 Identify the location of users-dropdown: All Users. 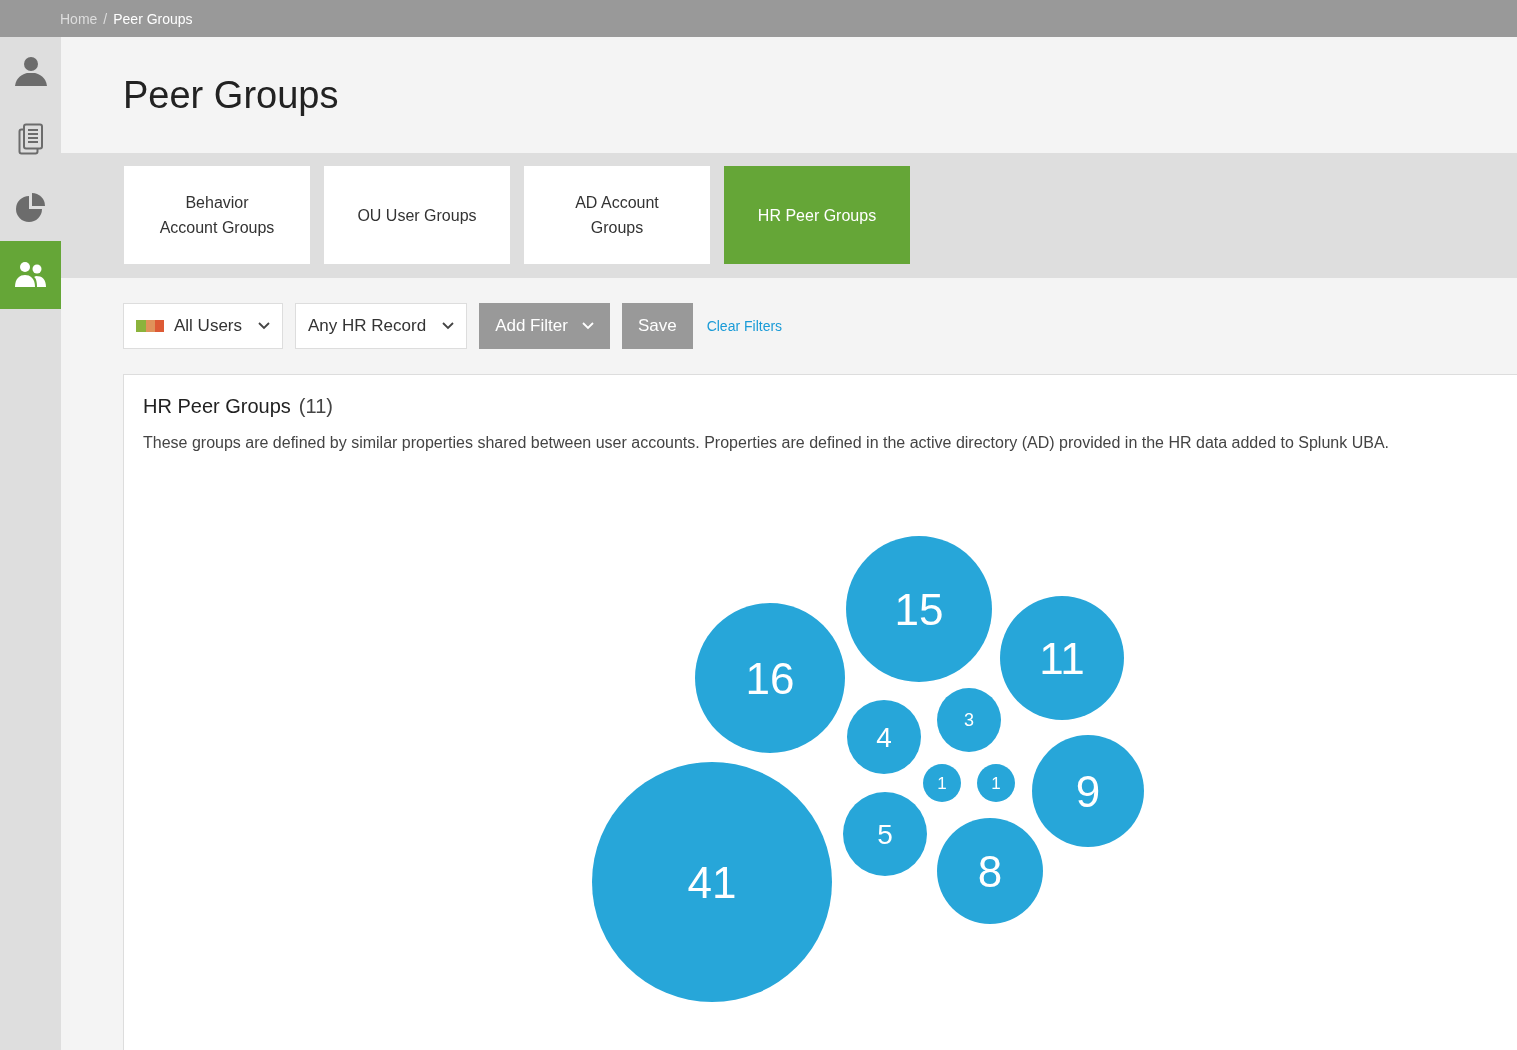
(203, 326).